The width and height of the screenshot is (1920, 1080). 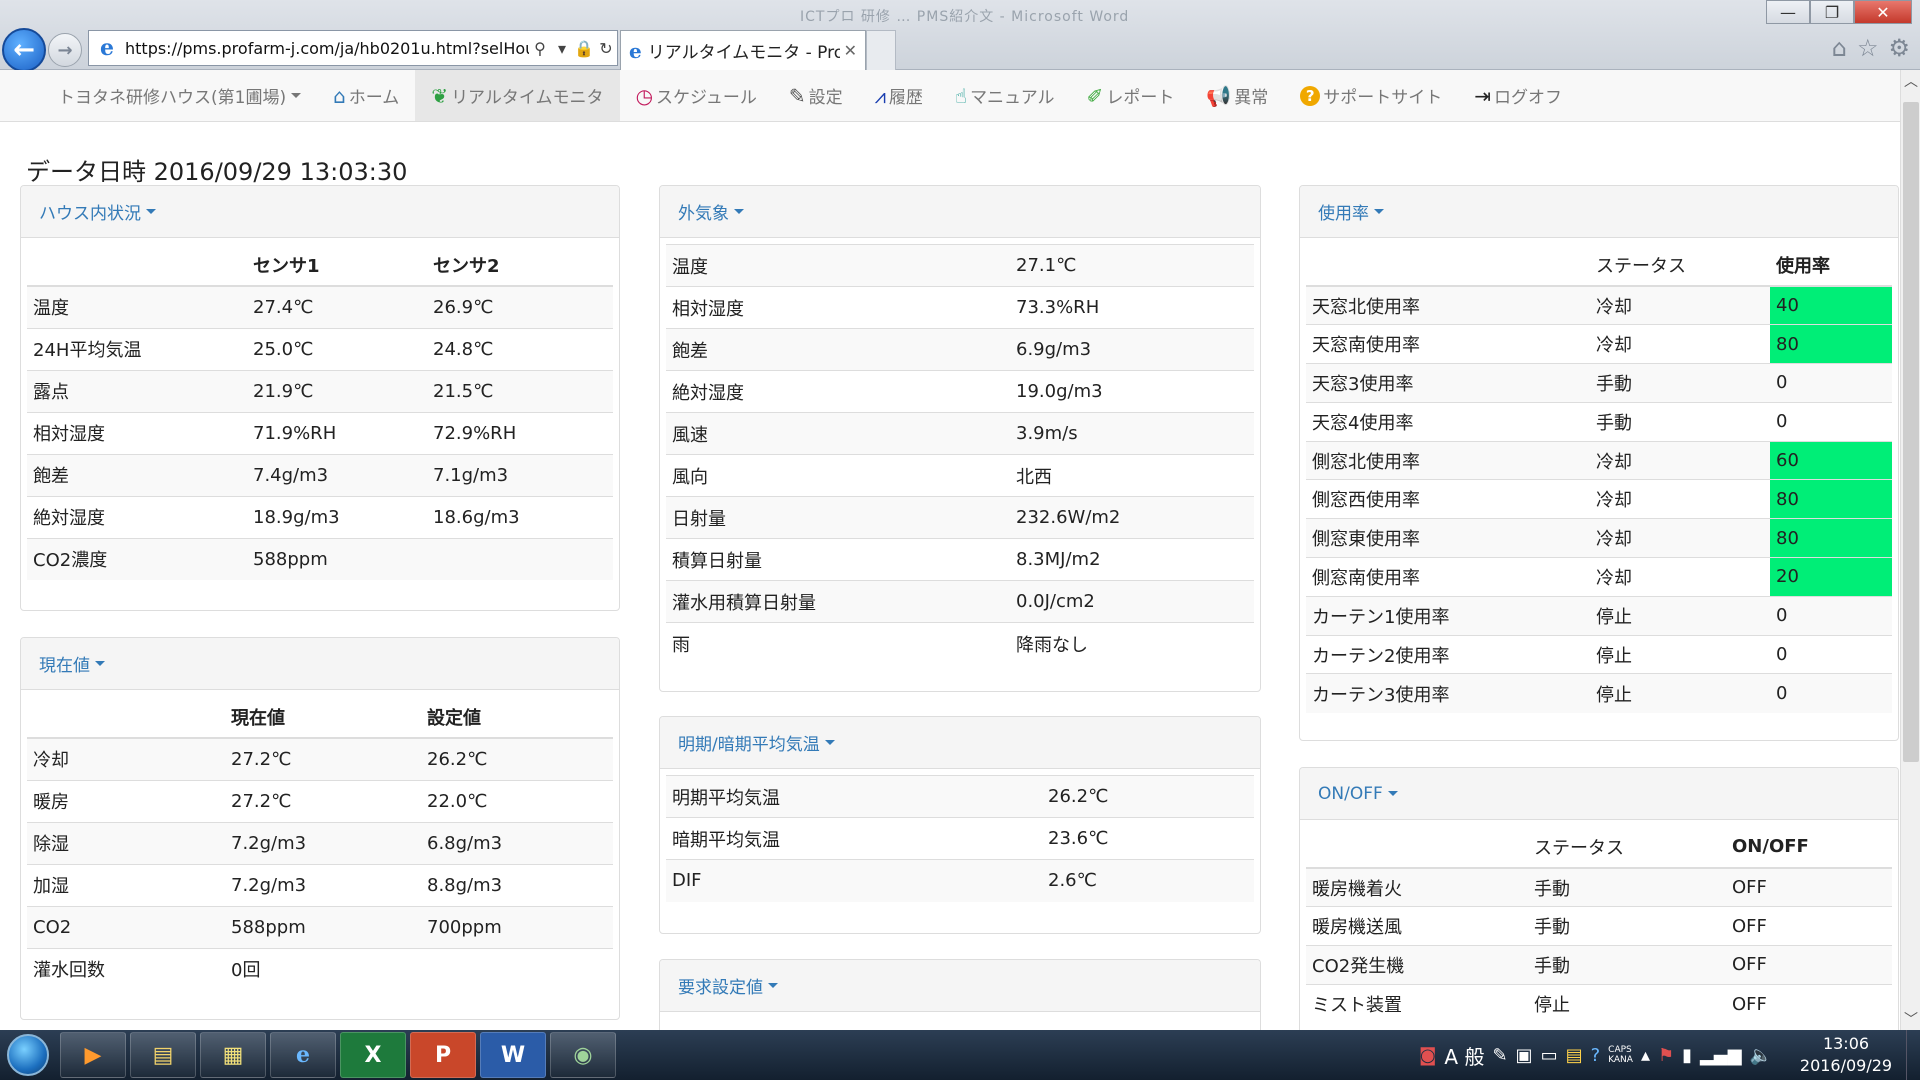 What do you see at coordinates (320, 212) in the screenshot?
I see `house-status-heading: ハウス内状況` at bounding box center [320, 212].